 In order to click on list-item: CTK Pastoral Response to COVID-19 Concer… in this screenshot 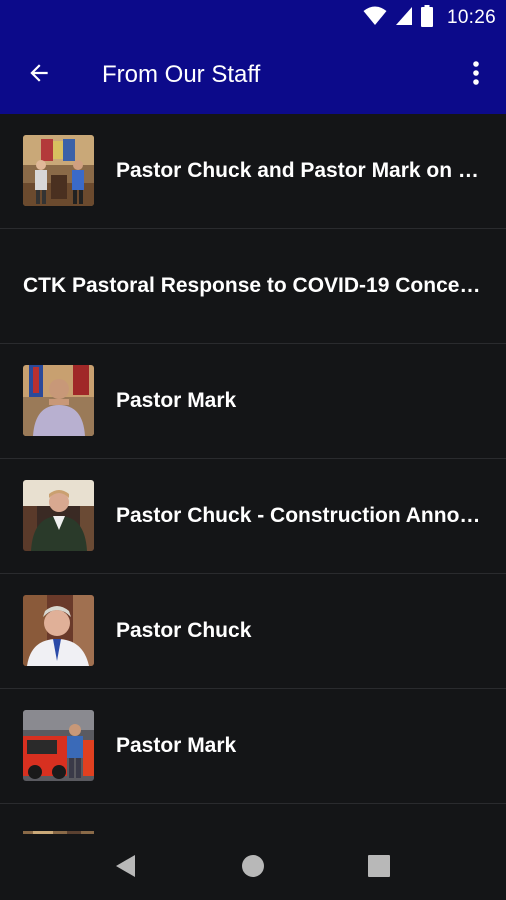, I will do `click(253, 286)`.